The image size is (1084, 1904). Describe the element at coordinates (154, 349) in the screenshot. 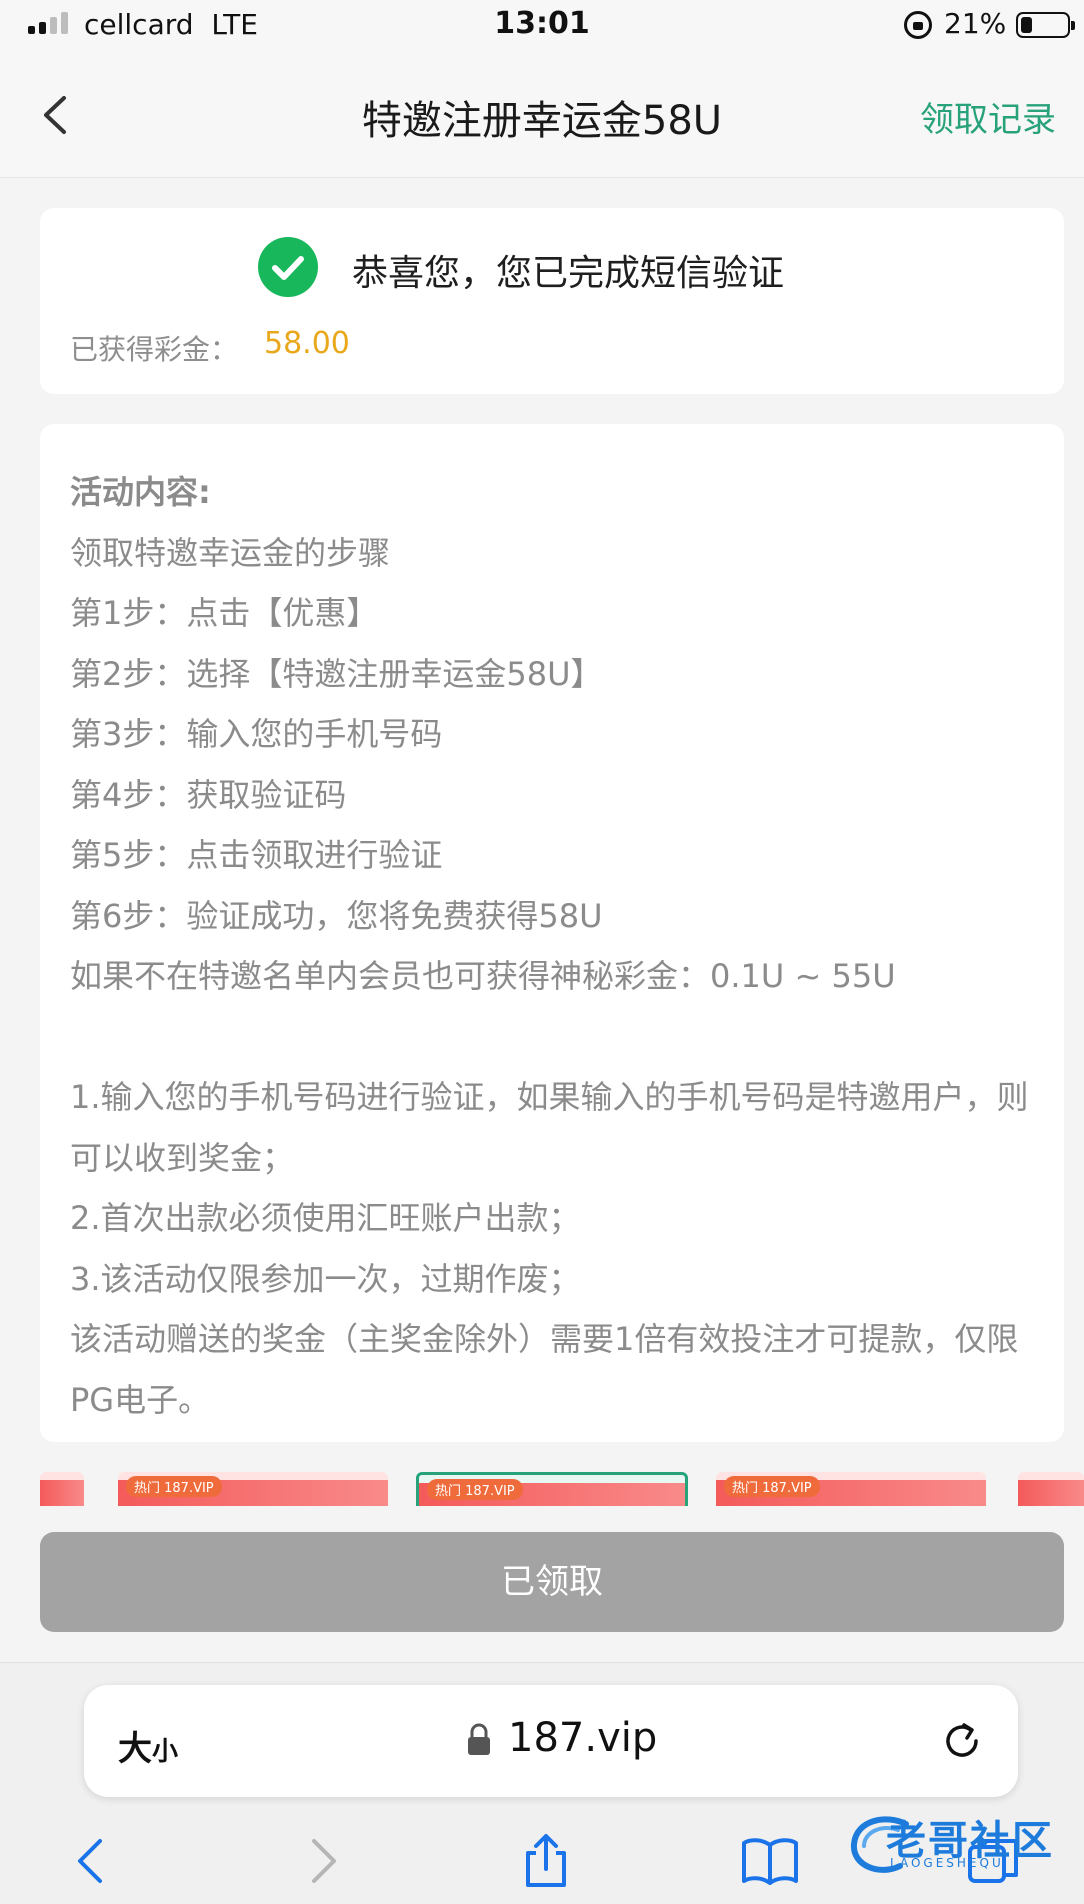

I see `earned-label: 已获得彩金：` at that location.